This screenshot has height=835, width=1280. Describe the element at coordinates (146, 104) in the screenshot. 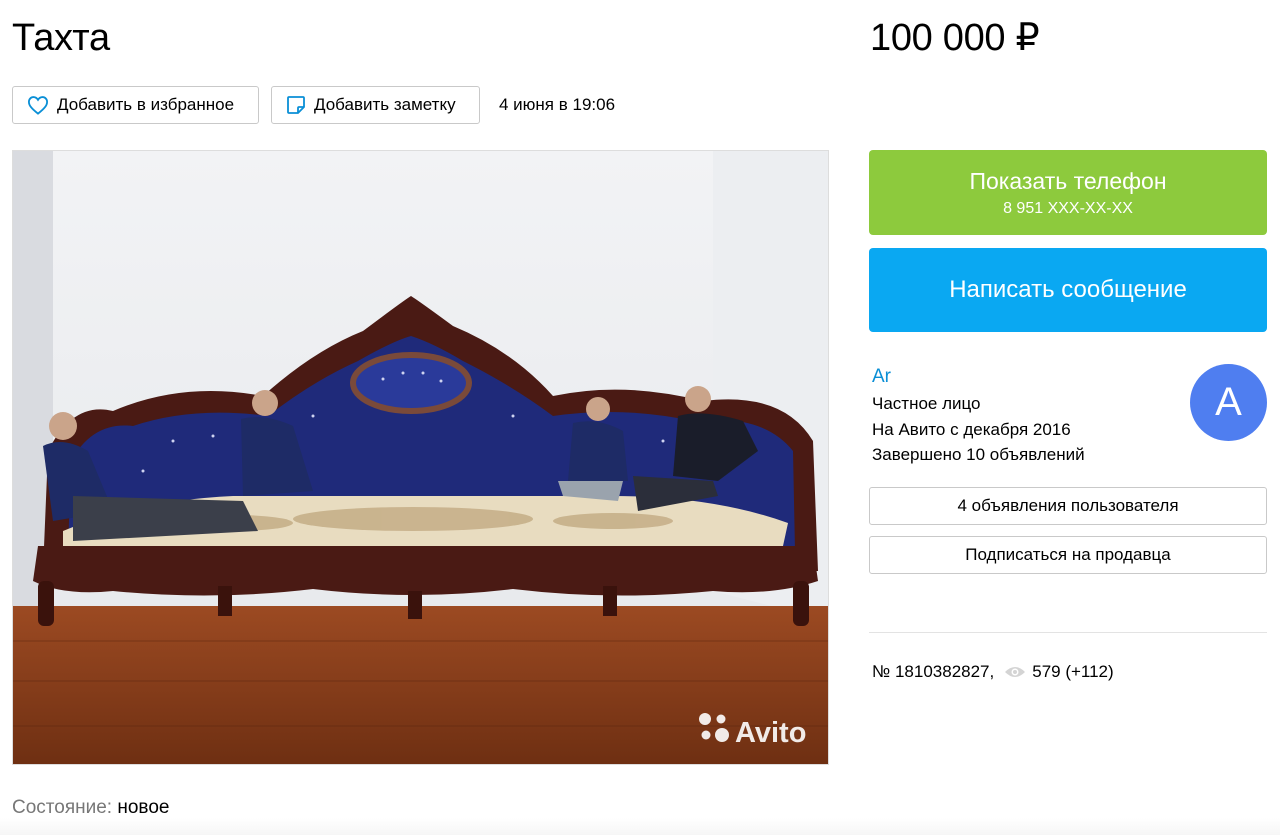

I see `add-to-favorites-label: Добавить в избранное` at that location.